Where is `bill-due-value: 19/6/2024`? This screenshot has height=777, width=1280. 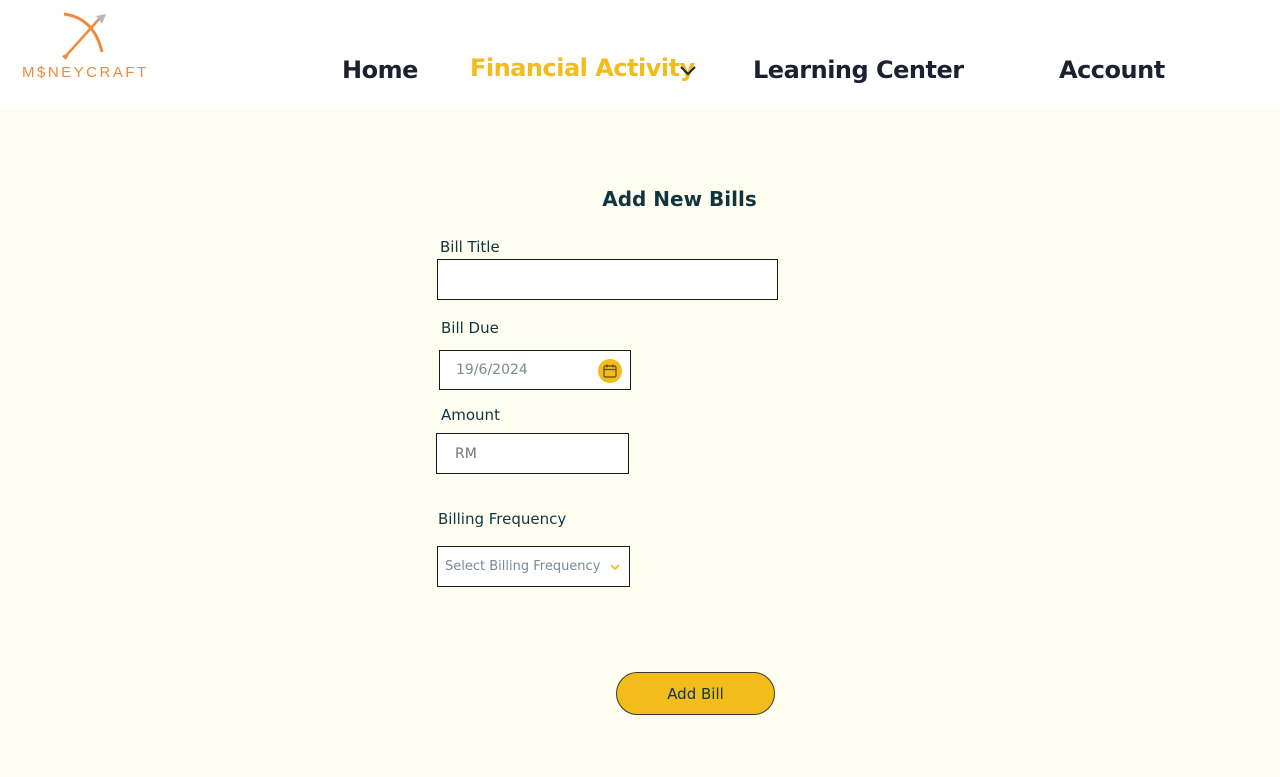 bill-due-value: 19/6/2024 is located at coordinates (492, 370).